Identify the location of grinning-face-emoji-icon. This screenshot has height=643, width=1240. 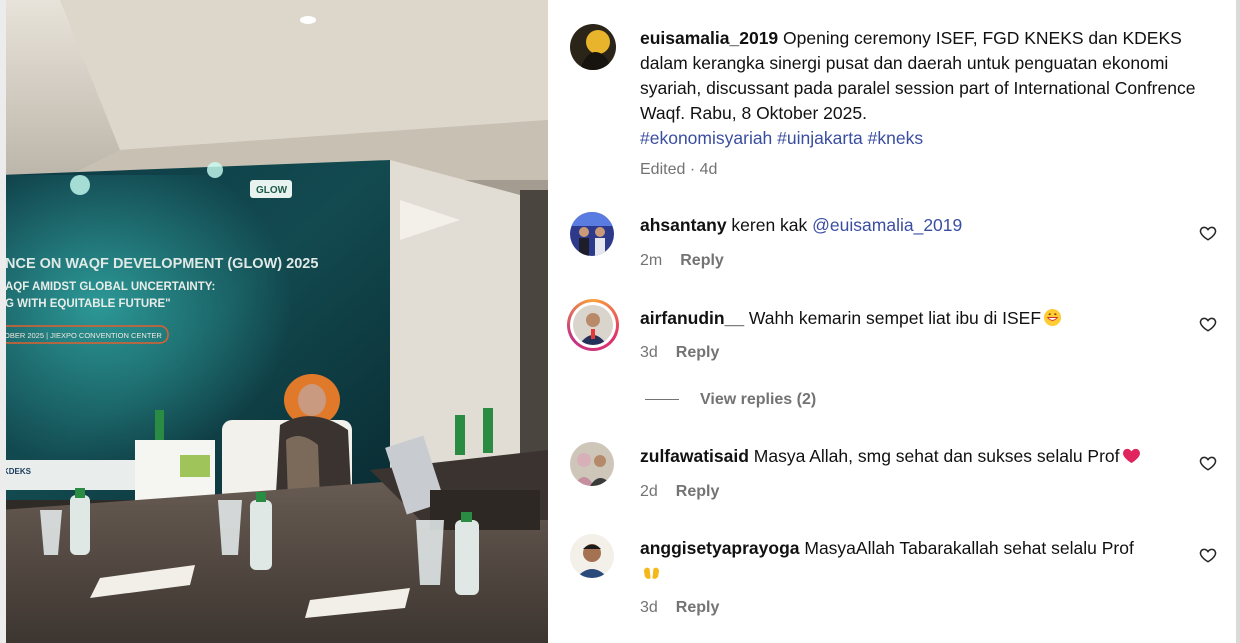
(1052, 317).